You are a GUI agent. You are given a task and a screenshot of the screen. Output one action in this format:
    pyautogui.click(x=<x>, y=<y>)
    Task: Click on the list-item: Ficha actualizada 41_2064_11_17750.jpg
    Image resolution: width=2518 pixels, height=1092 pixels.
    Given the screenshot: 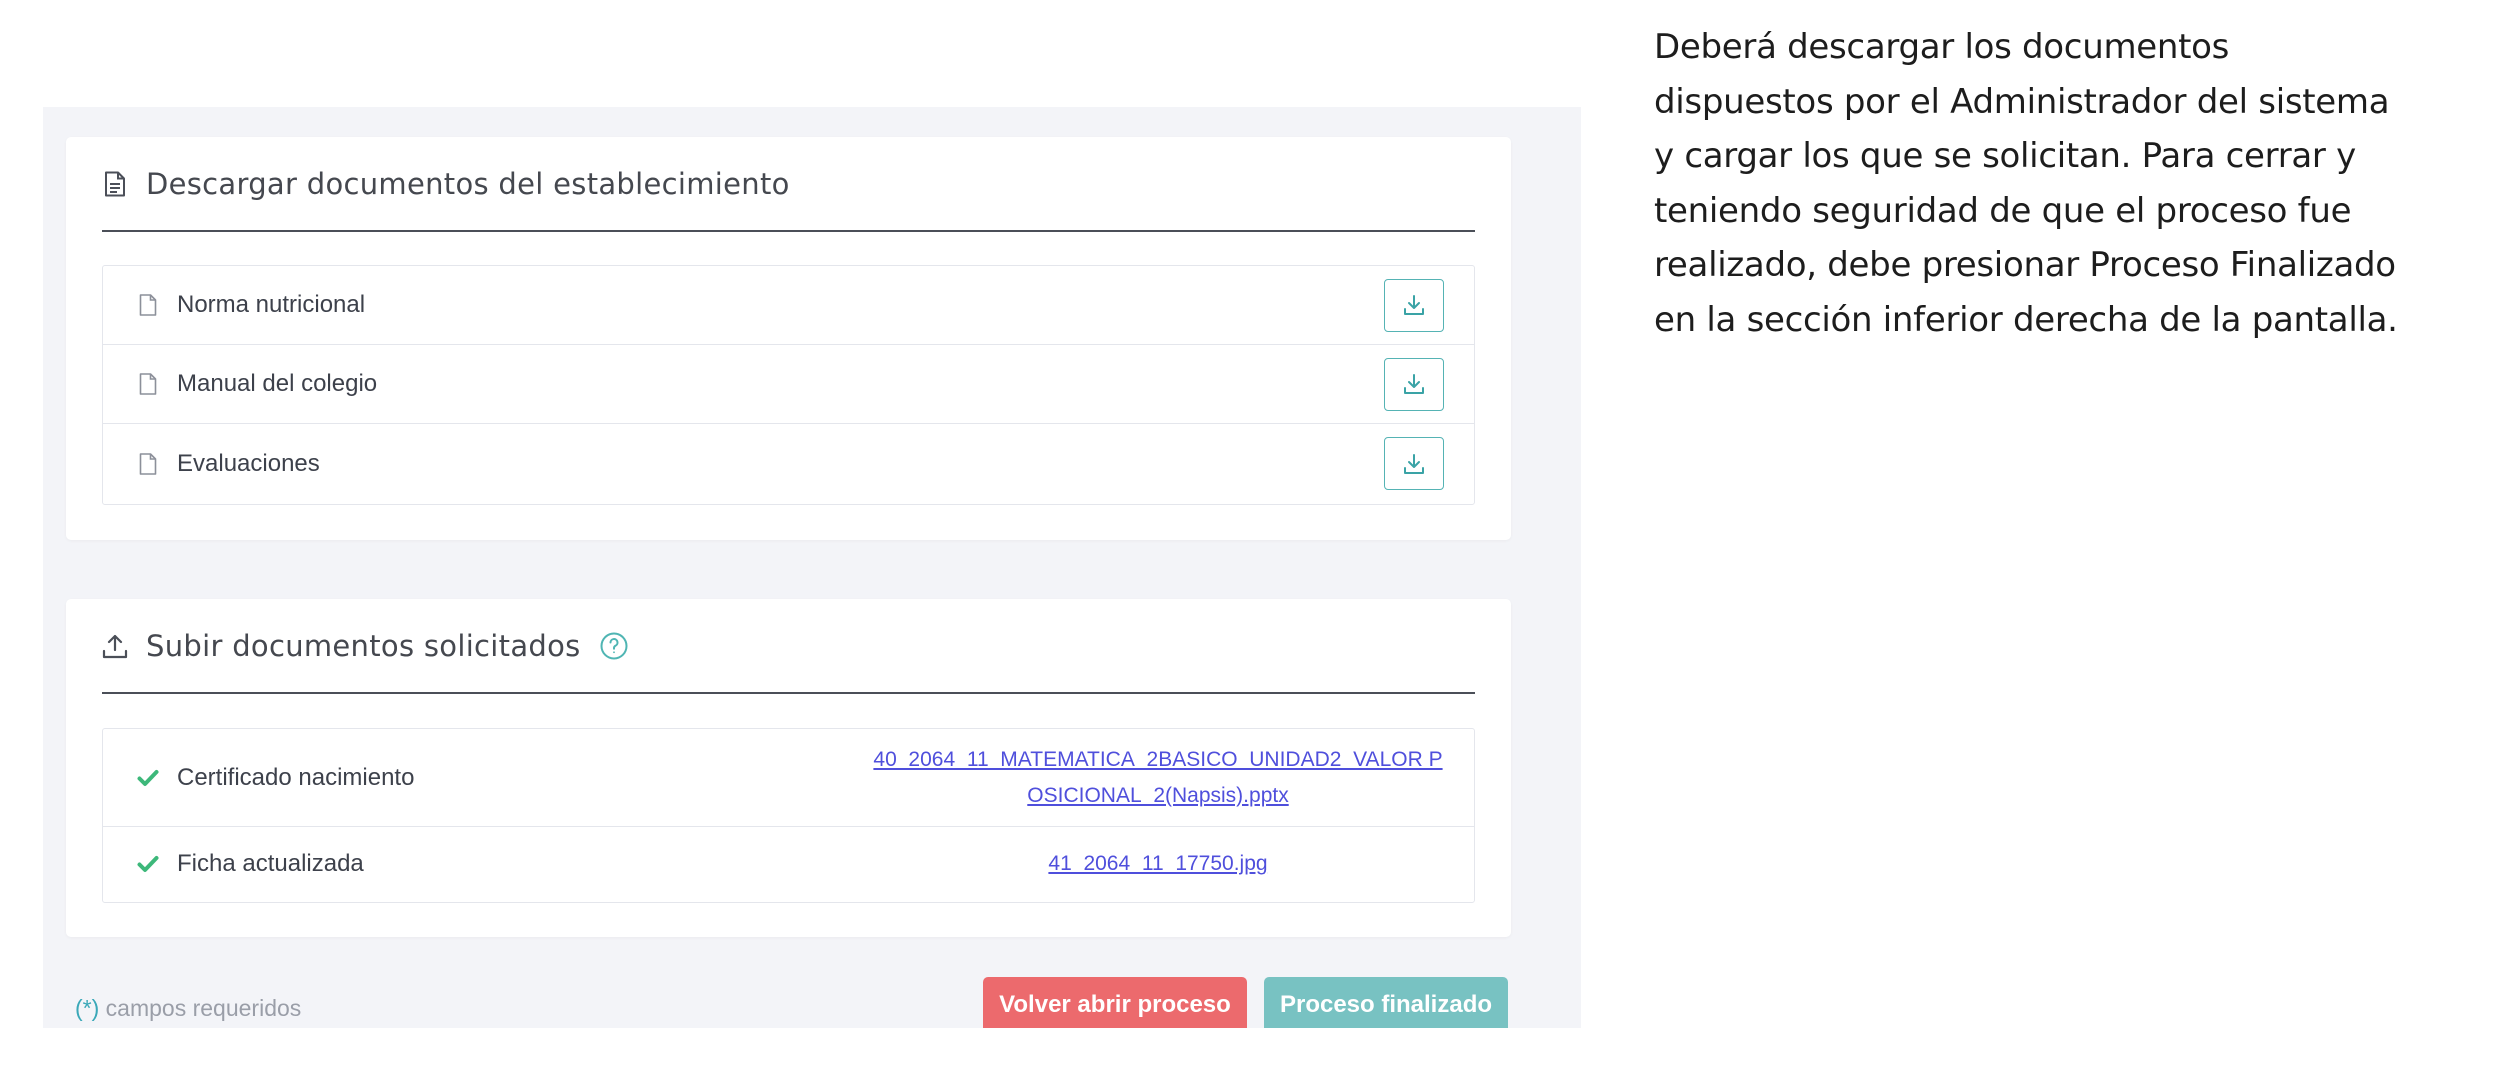 What is the action you would take?
    pyautogui.click(x=788, y=864)
    